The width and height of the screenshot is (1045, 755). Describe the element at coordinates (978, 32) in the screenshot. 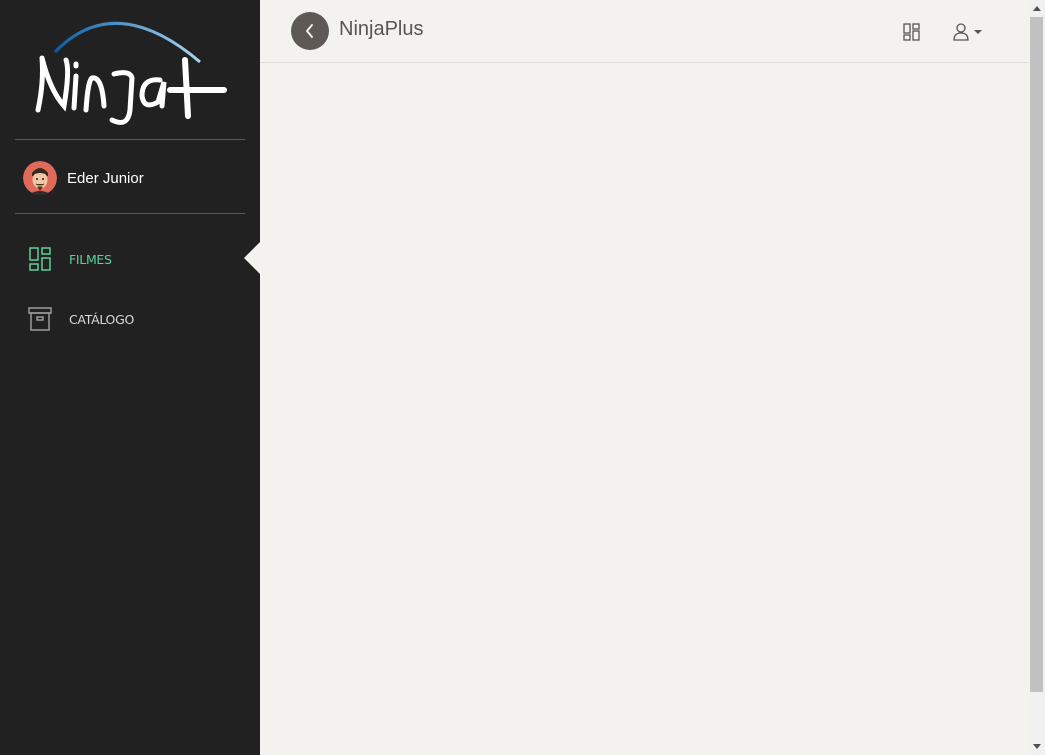

I see `caret-down-icon` at that location.